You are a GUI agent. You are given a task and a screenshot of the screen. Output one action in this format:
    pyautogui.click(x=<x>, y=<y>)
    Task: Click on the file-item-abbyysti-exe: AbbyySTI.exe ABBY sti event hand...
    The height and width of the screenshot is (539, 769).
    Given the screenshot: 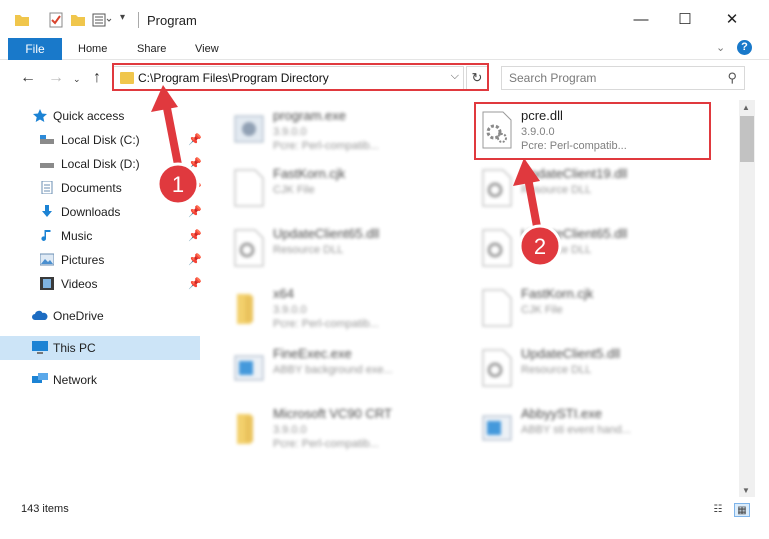 What is the action you would take?
    pyautogui.click(x=597, y=429)
    